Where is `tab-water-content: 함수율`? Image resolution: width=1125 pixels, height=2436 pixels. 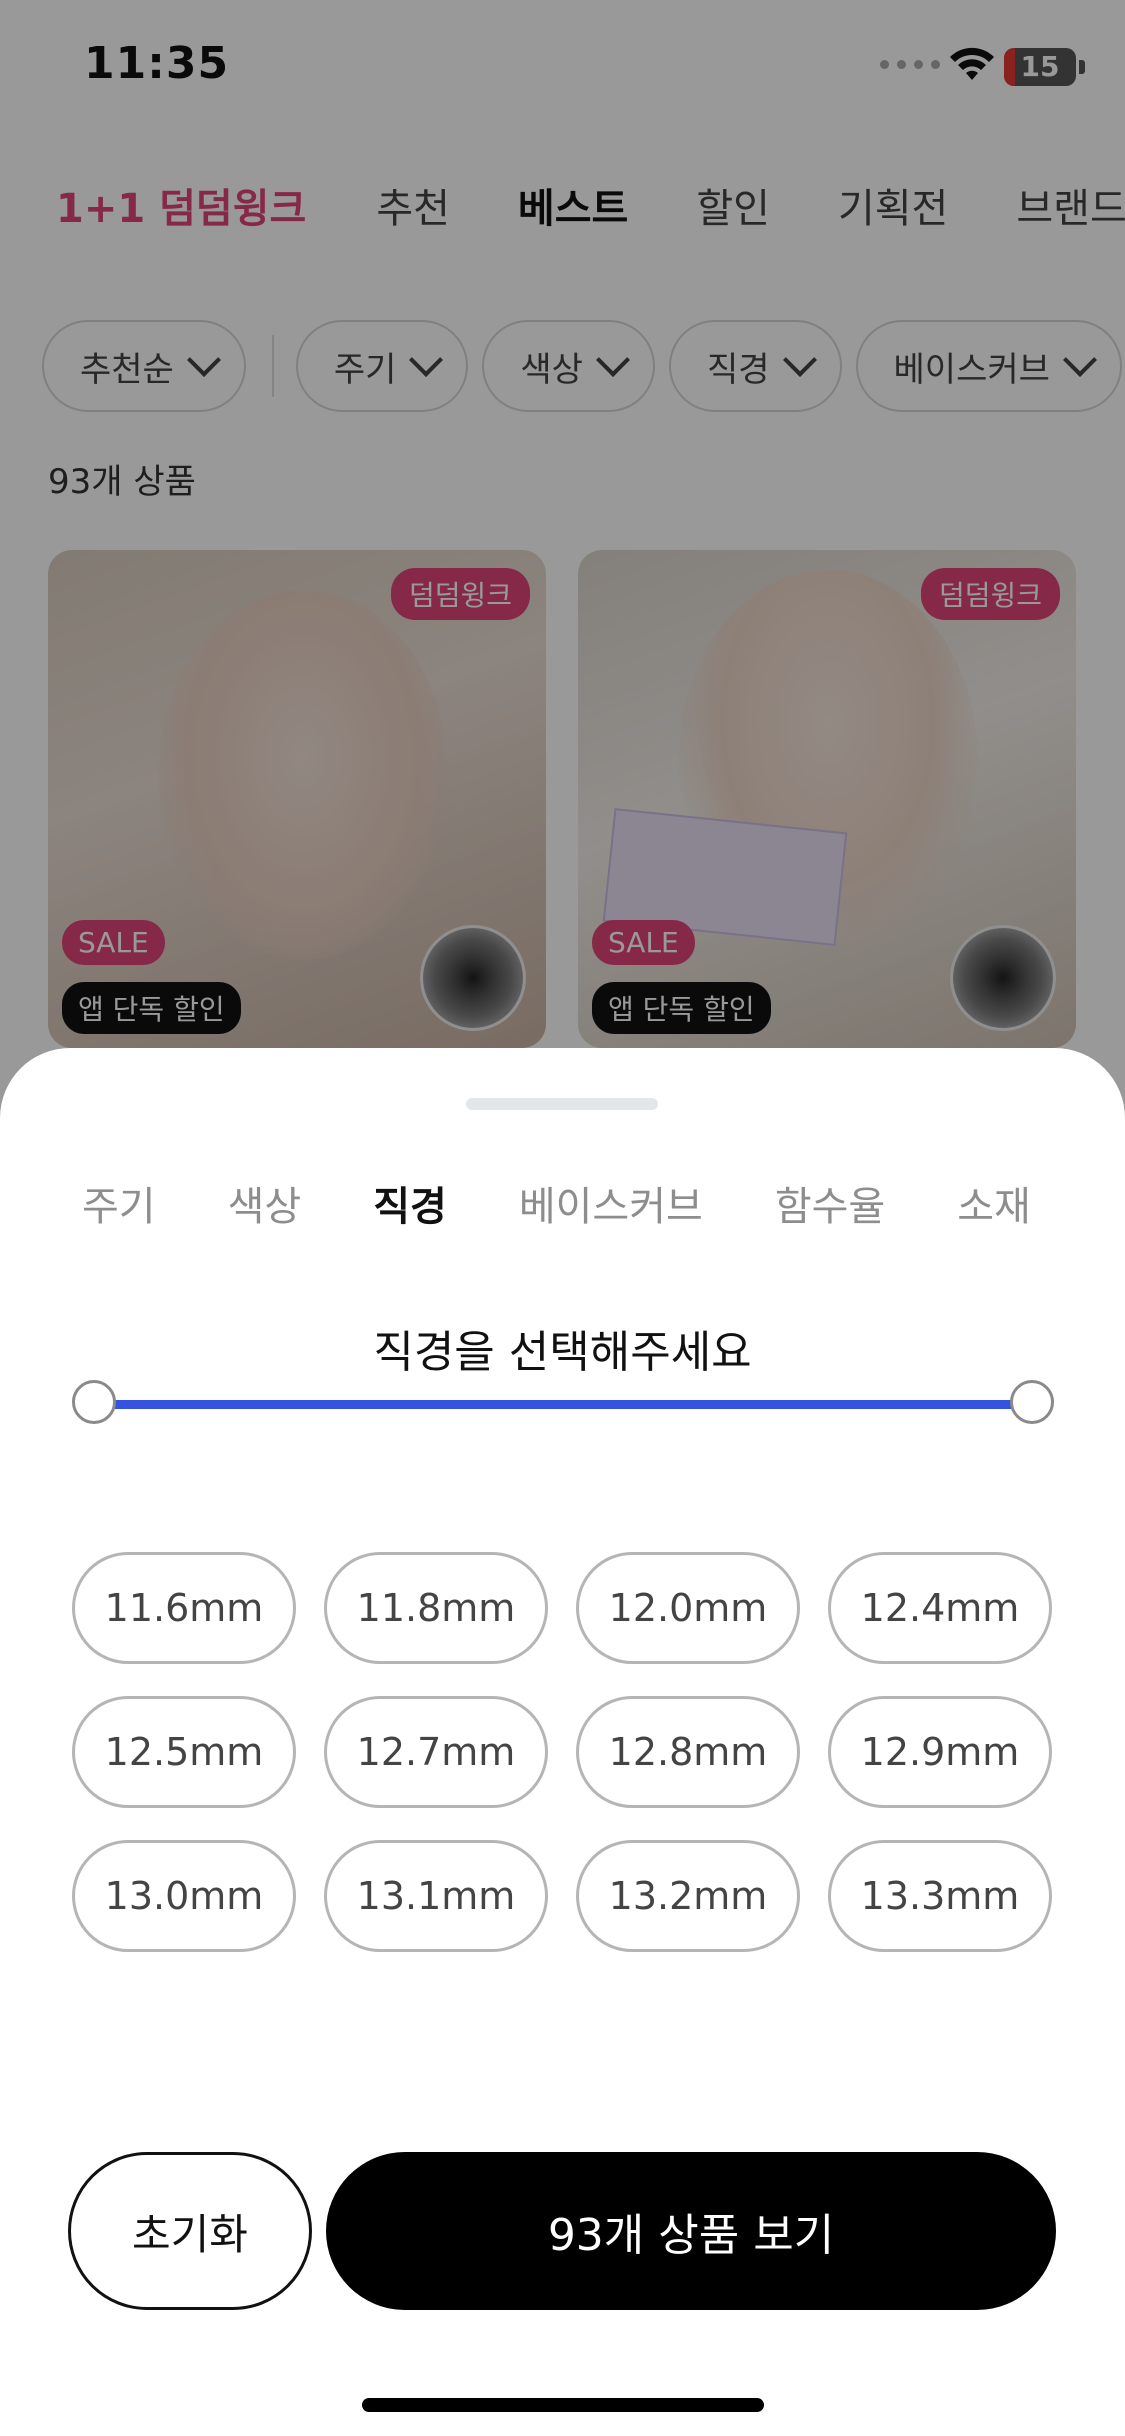
tab-water-content: 함수율 is located at coordinates (830, 1203).